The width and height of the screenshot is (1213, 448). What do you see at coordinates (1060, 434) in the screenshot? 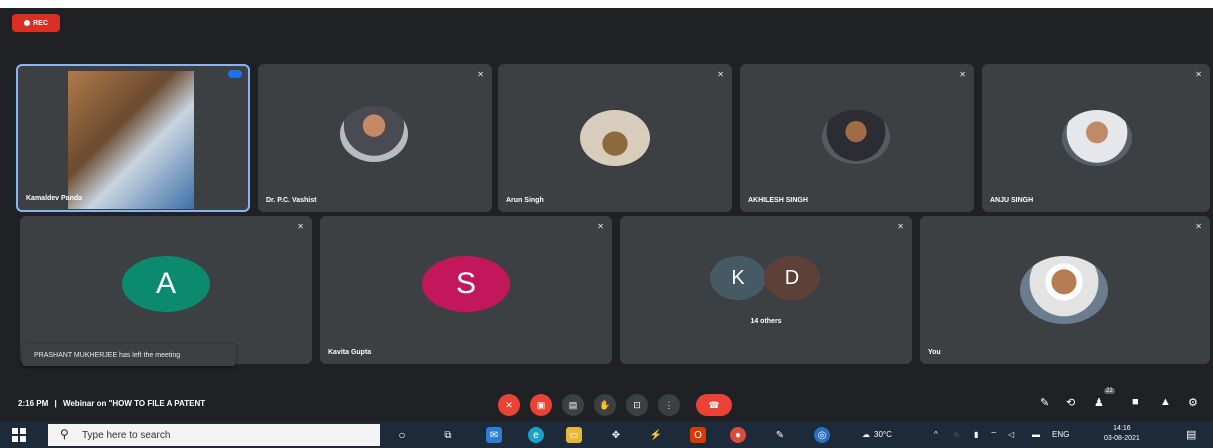
I see `language-indicator: ENG` at bounding box center [1060, 434].